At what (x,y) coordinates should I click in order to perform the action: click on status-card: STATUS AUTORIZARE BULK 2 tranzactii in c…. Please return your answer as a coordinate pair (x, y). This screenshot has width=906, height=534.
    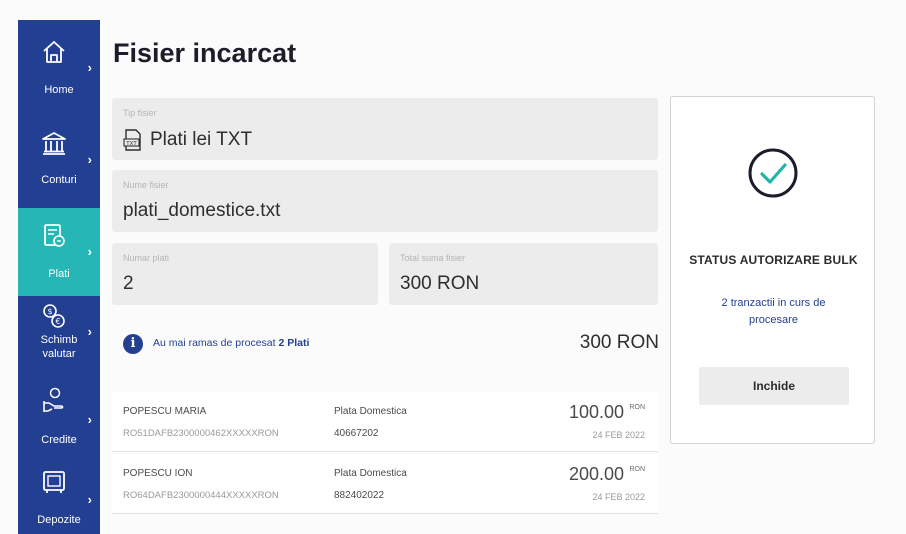
    Looking at the image, I should click on (772, 270).